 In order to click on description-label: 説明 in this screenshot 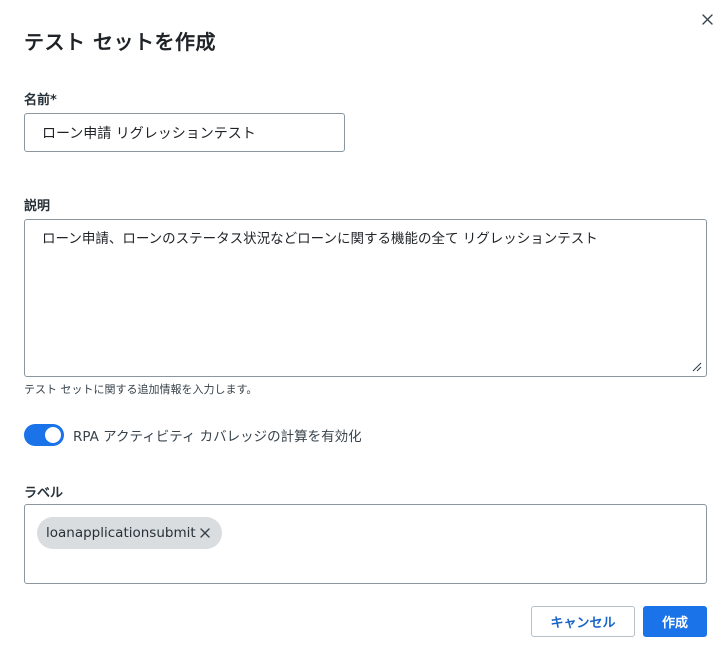, I will do `click(37, 206)`.